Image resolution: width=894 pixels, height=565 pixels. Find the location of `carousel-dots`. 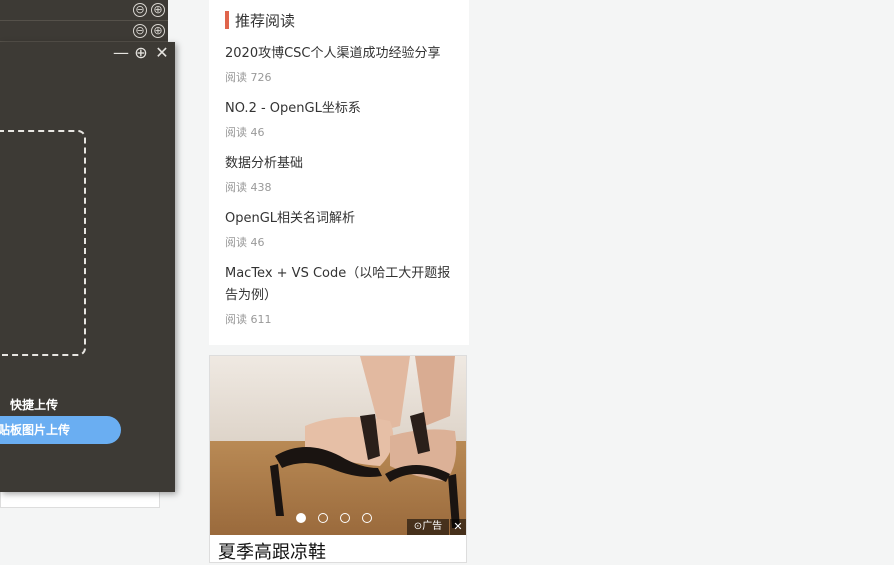

carousel-dots is located at coordinates (340, 517).